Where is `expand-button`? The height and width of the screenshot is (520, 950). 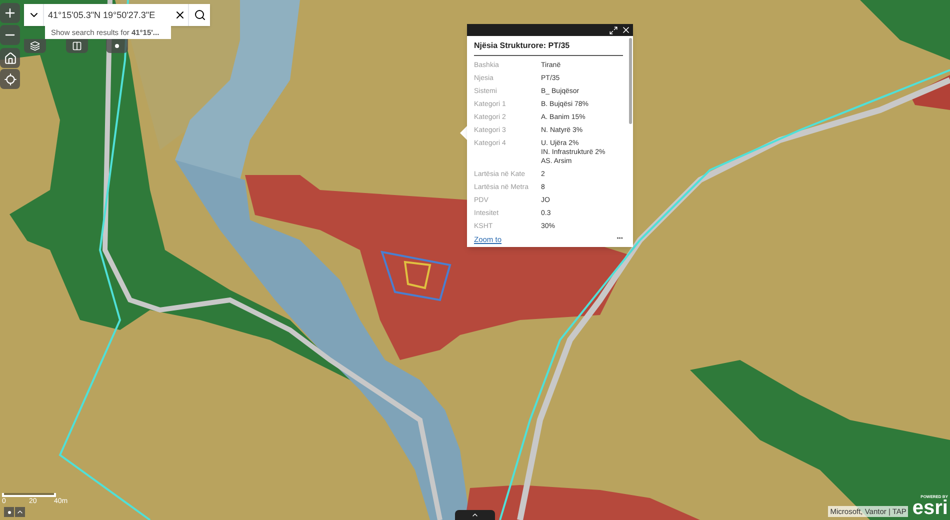 expand-button is located at coordinates (9, 512).